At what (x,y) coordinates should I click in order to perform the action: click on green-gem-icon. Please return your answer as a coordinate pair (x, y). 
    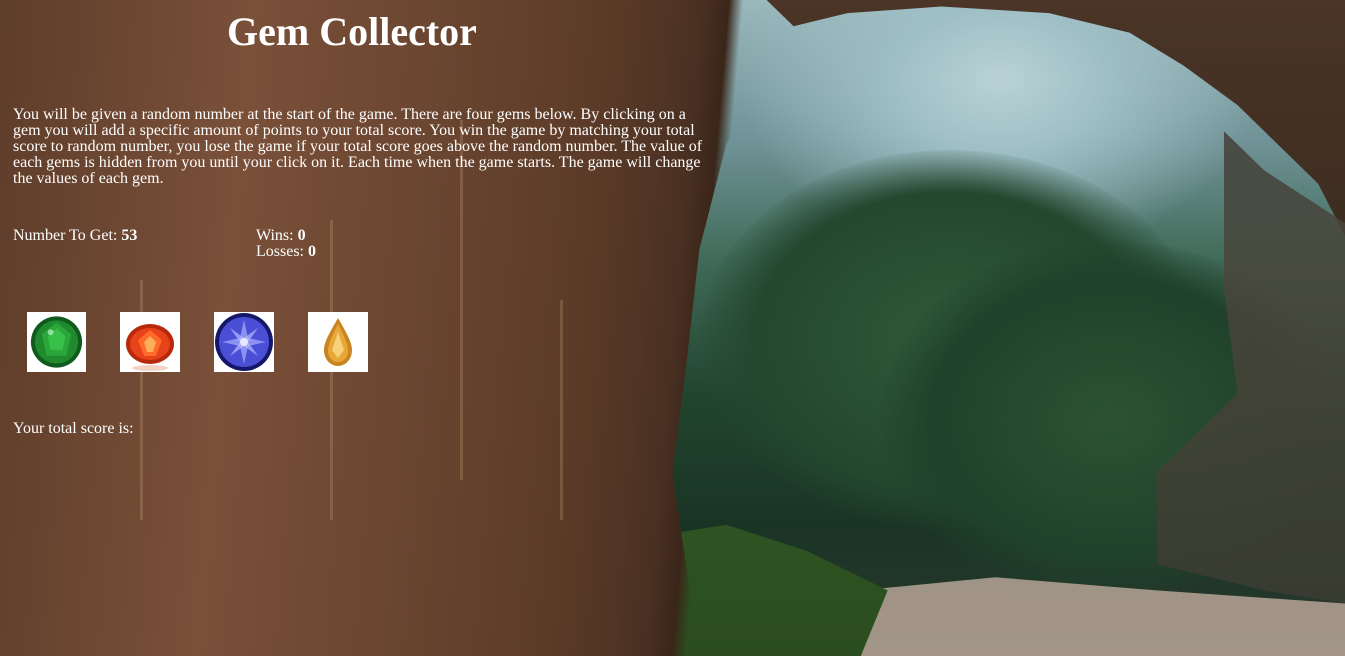
    Looking at the image, I should click on (56, 342).